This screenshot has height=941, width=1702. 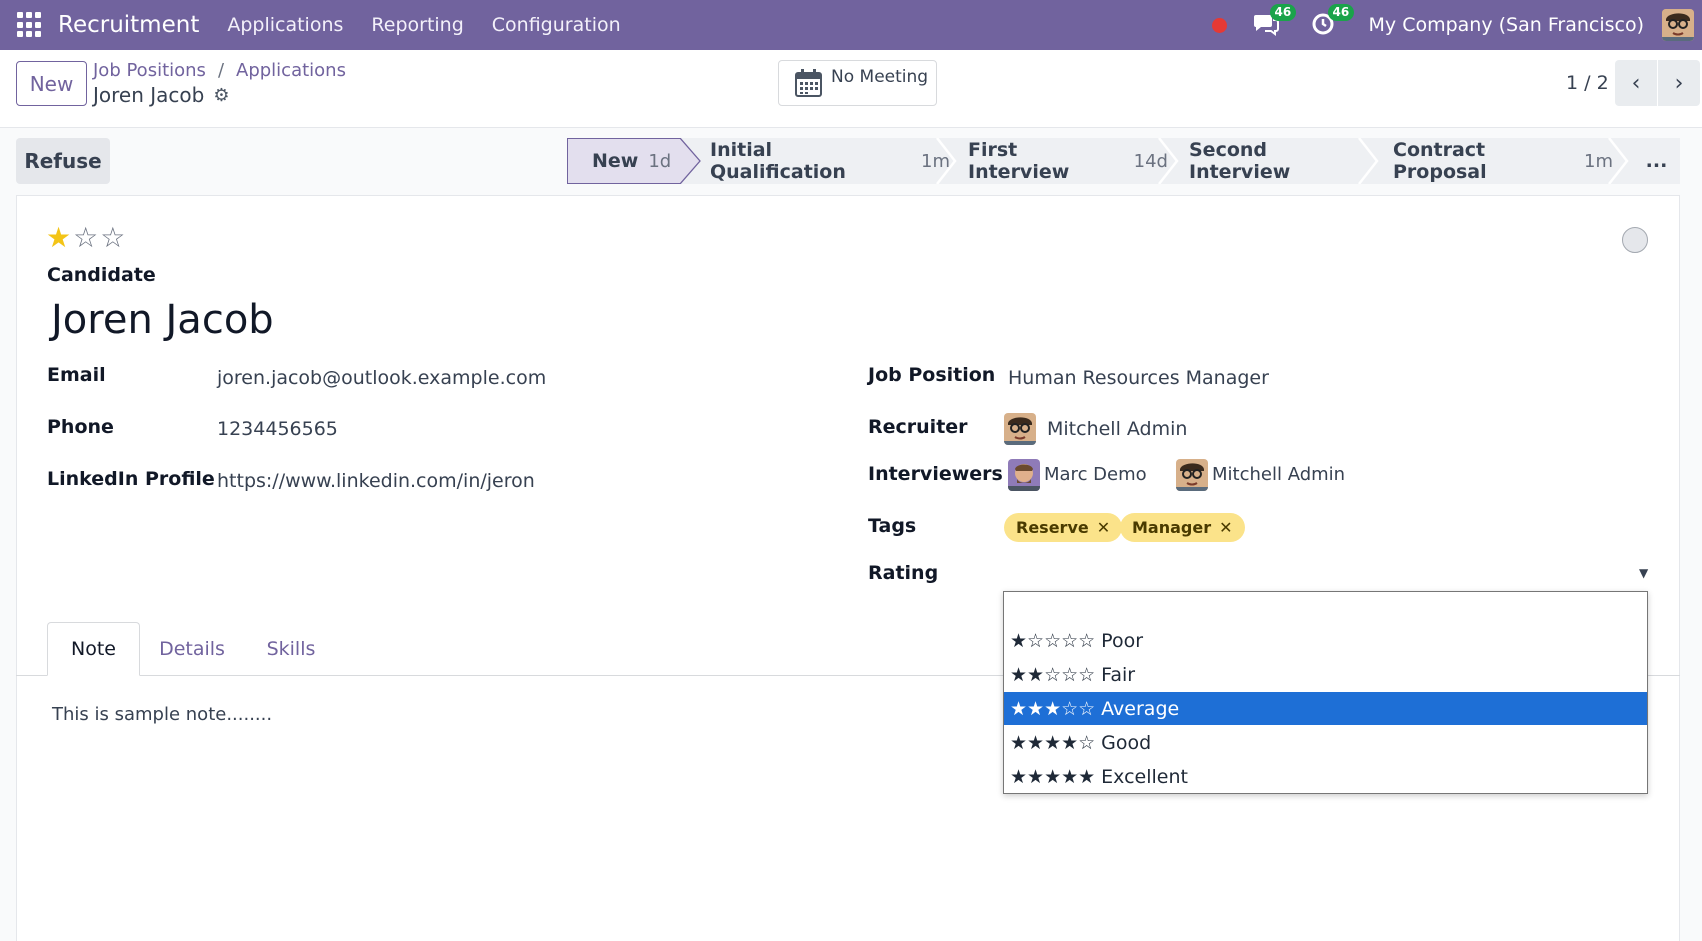 I want to click on recruiter-field: Mitchell Admin, so click(x=1117, y=429).